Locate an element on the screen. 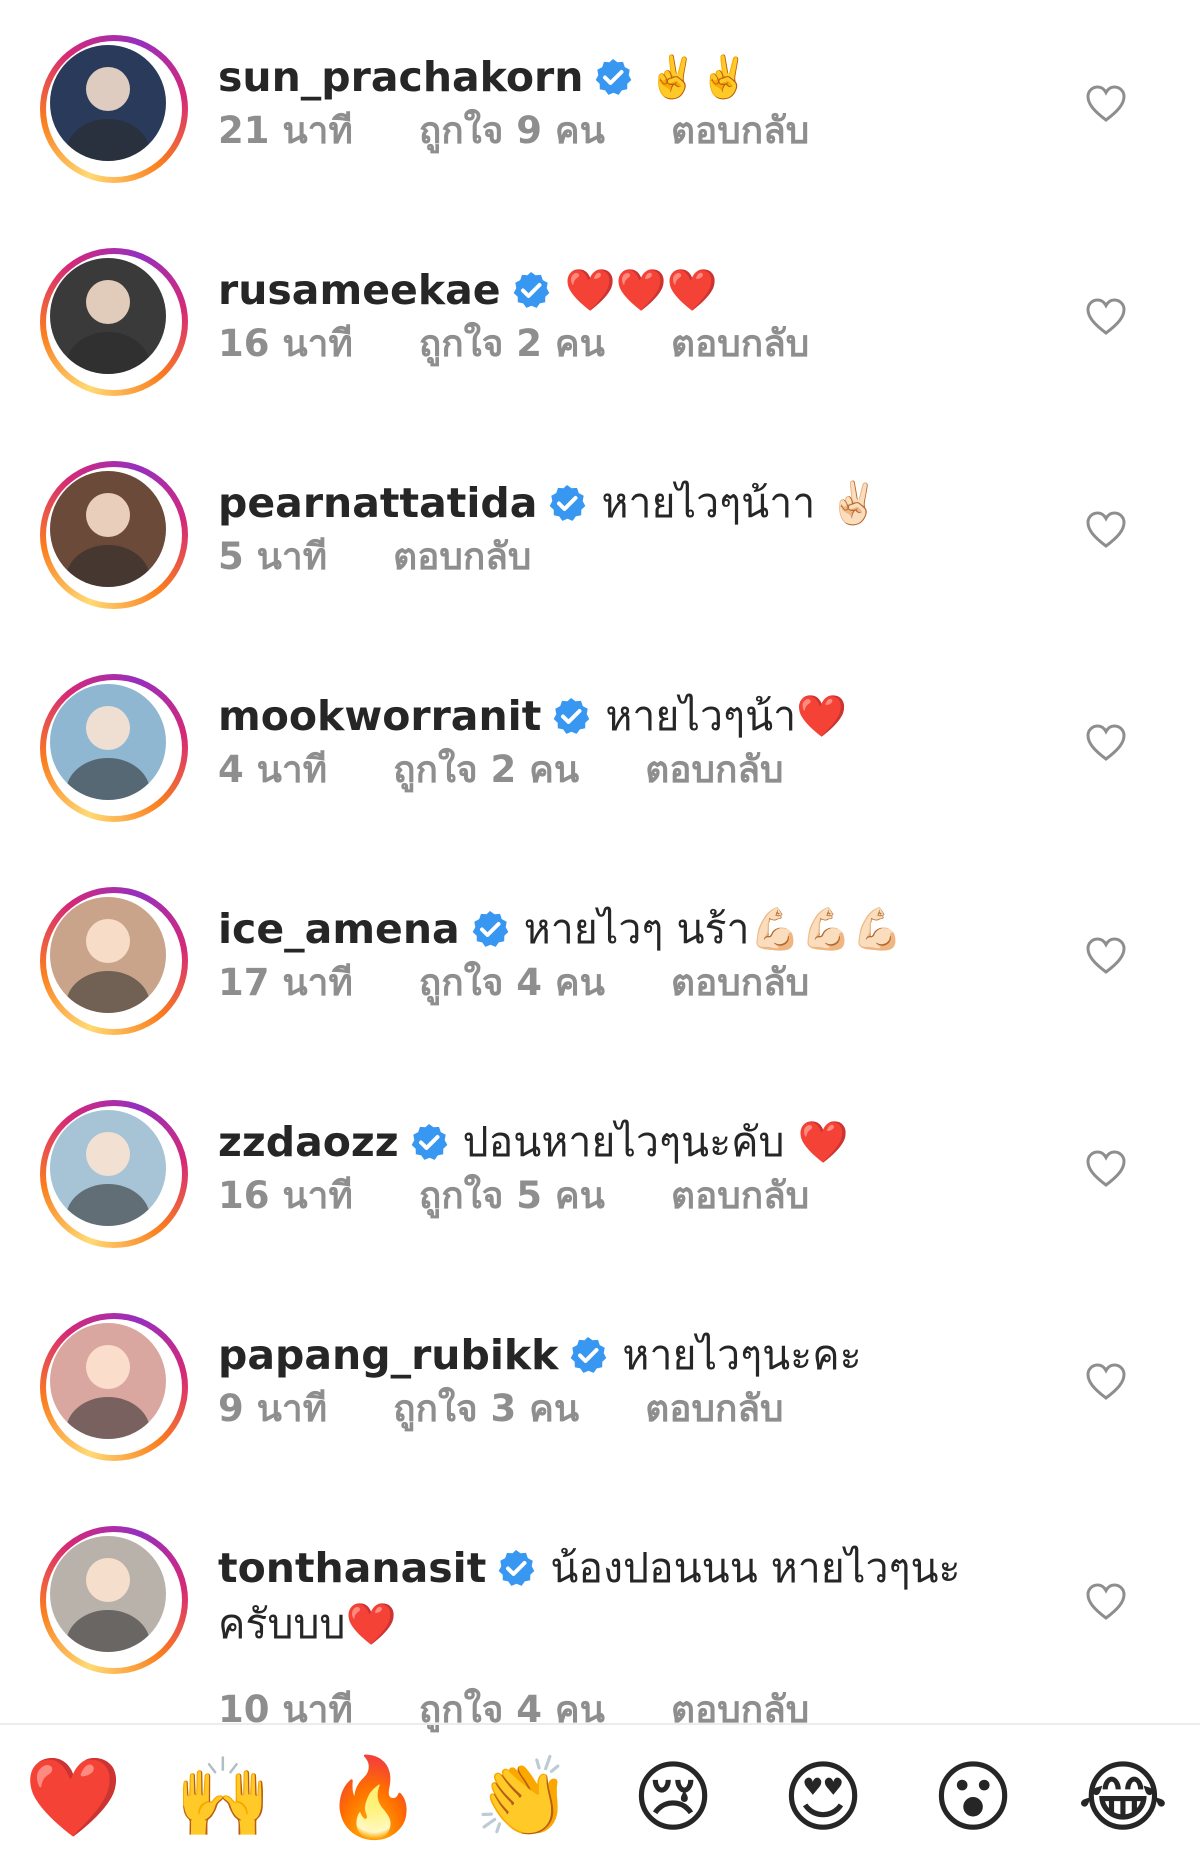 The height and width of the screenshot is (1859, 1200). comment-meta: 9 นาที ถูกใจ 3 คน ตอบกลับ is located at coordinates (534, 1409).